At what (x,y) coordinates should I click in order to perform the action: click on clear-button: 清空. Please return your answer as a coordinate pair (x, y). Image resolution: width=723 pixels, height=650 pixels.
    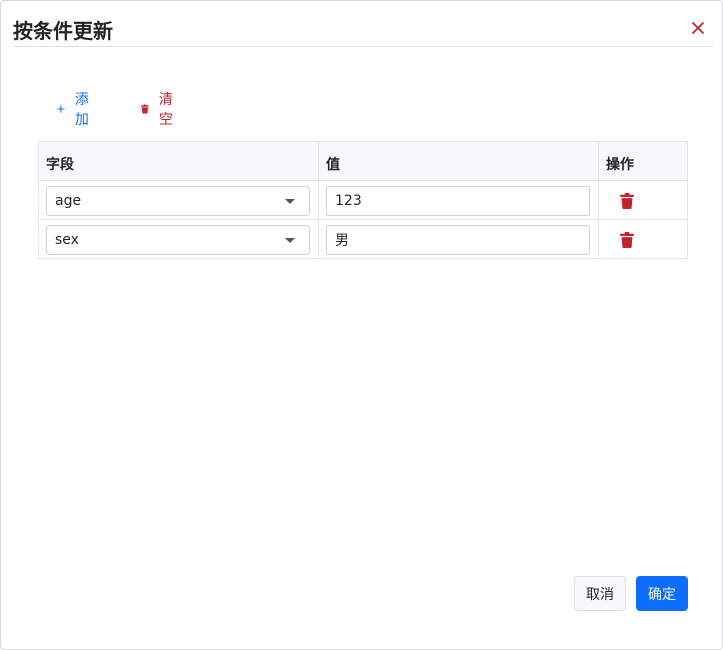
    Looking at the image, I should click on (158, 110).